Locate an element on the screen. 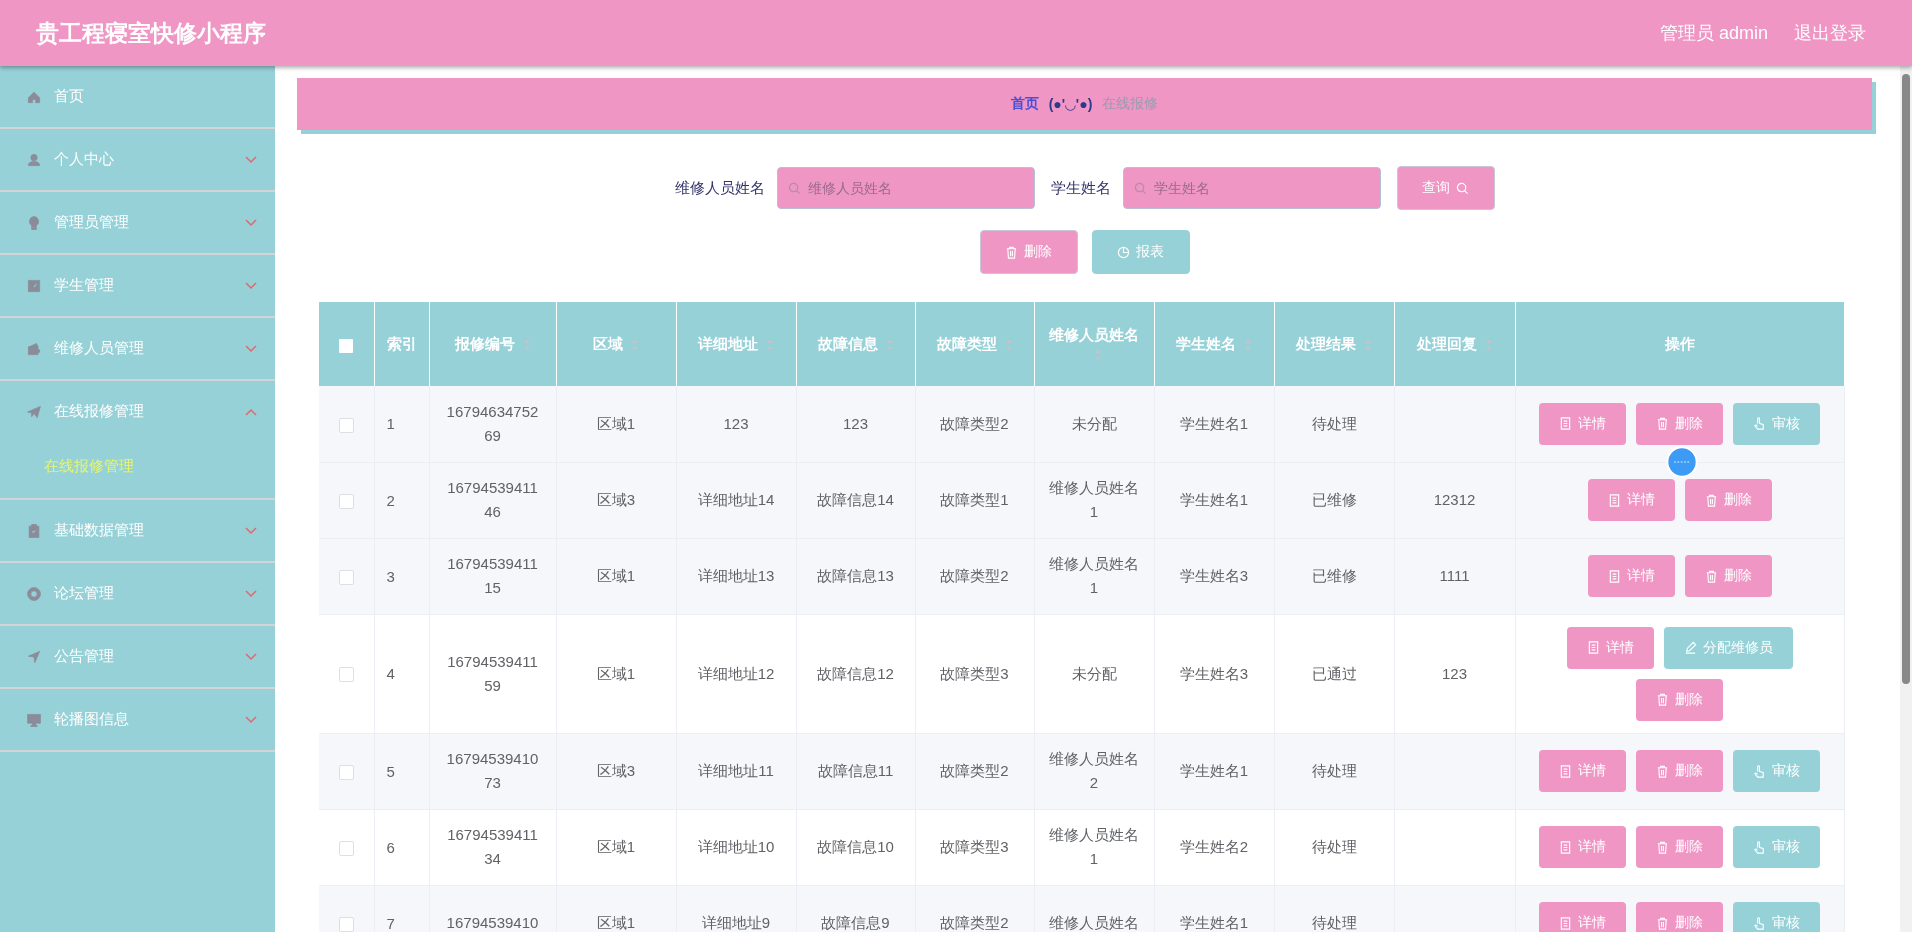 This screenshot has width=1912, height=932. column-header: 故障信息 is located at coordinates (855, 344).